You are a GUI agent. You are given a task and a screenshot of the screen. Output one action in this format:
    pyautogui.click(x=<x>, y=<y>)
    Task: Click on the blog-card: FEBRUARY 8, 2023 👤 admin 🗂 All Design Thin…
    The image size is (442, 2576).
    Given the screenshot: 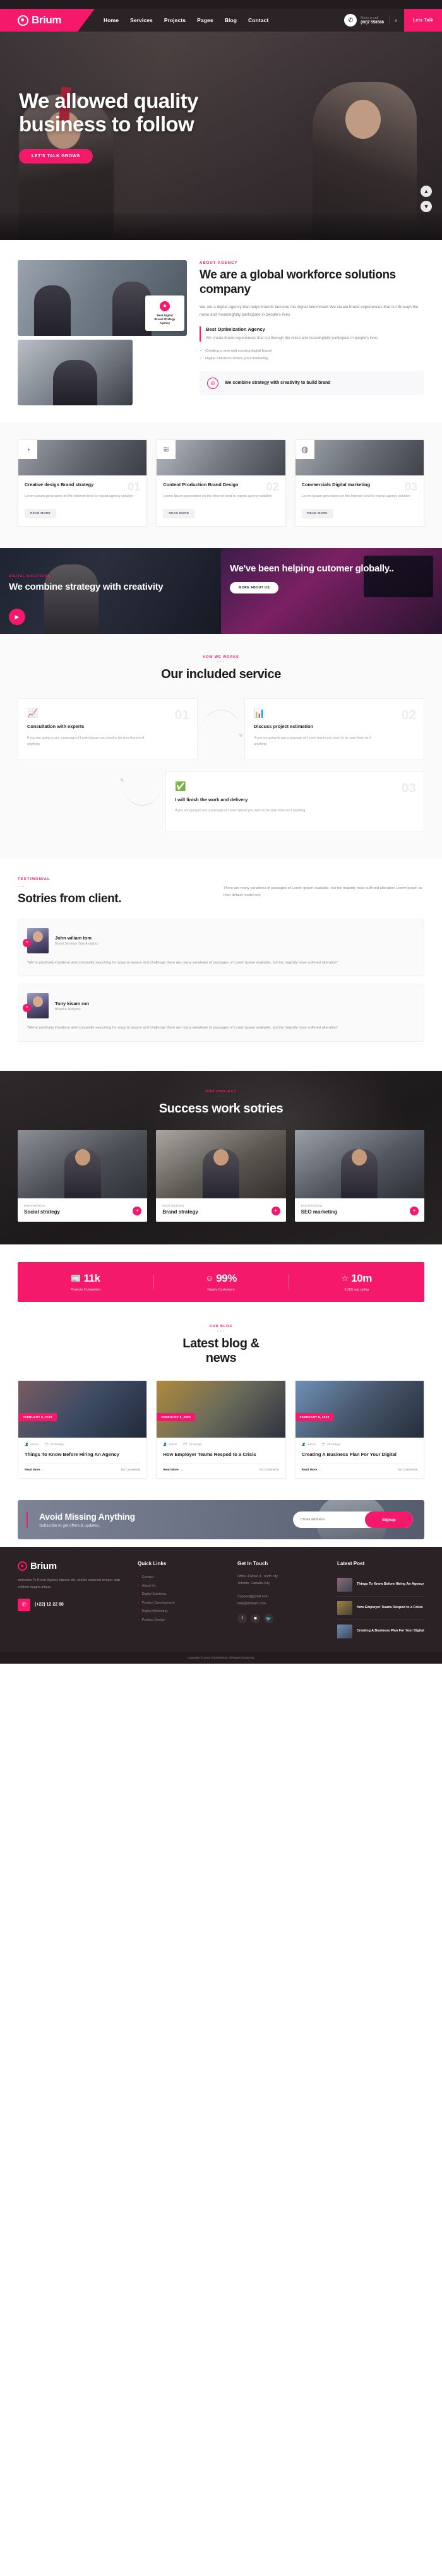 What is the action you would take?
    pyautogui.click(x=83, y=1429)
    